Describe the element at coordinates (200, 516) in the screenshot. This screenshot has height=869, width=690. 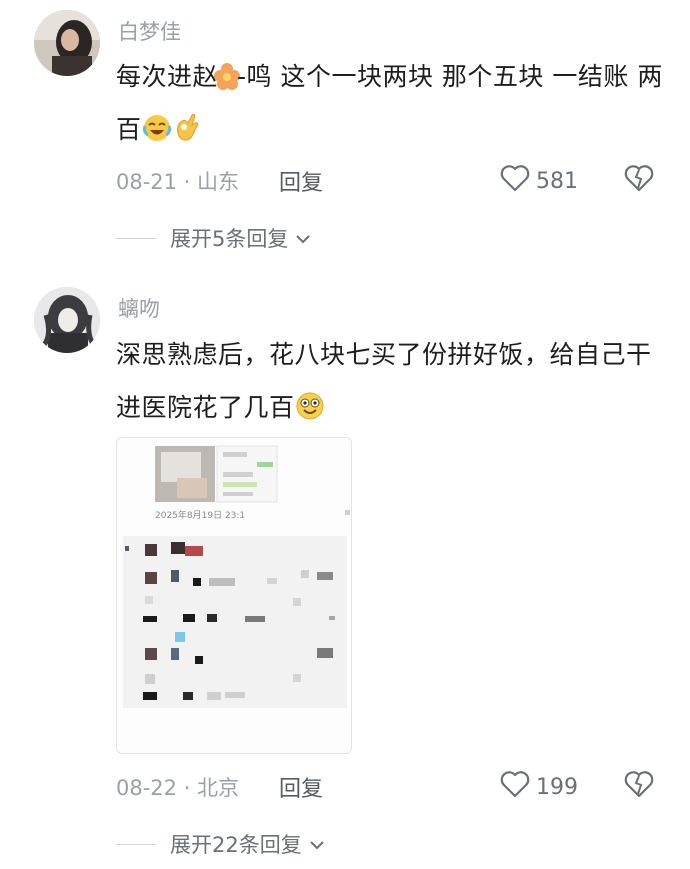
I see `attachment-timestamp: 2025年8月19日 23:1` at that location.